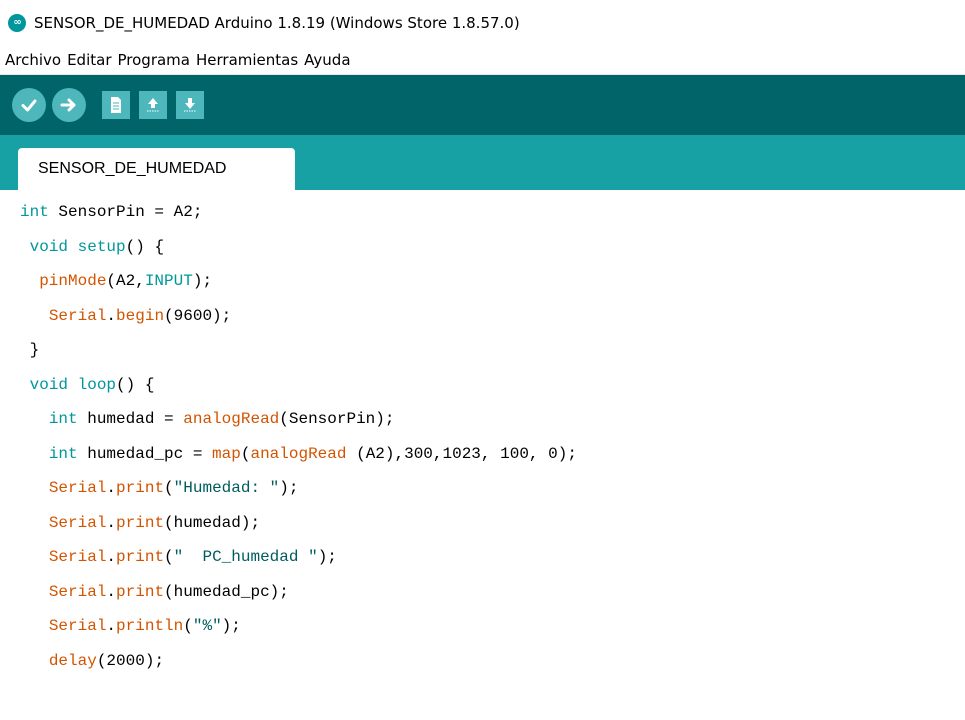  Describe the element at coordinates (226, 453) in the screenshot. I see `code-token: map` at that location.